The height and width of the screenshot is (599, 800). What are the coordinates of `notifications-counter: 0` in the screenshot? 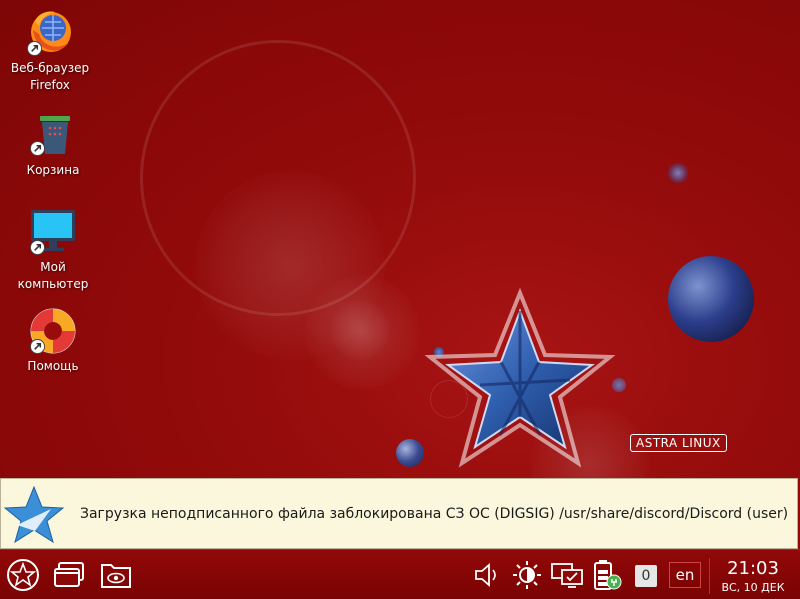 It's located at (646, 576).